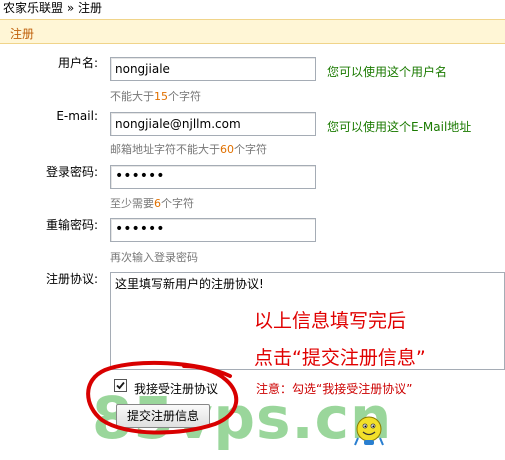 Image resolution: width=505 pixels, height=460 pixels. I want to click on email-input: nongjiale@njllm.com, so click(213, 124).